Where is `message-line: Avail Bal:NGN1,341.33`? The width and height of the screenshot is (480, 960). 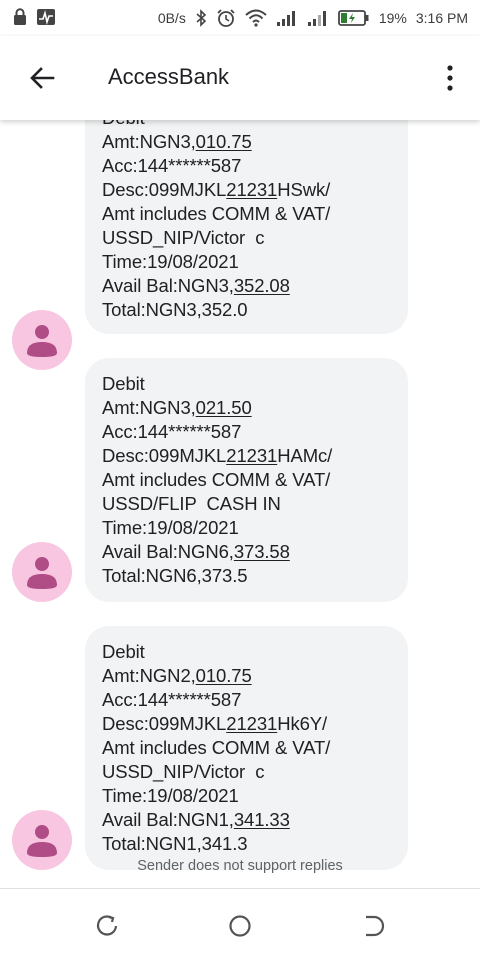
message-line: Avail Bal:NGN1,341.33 is located at coordinates (246, 820).